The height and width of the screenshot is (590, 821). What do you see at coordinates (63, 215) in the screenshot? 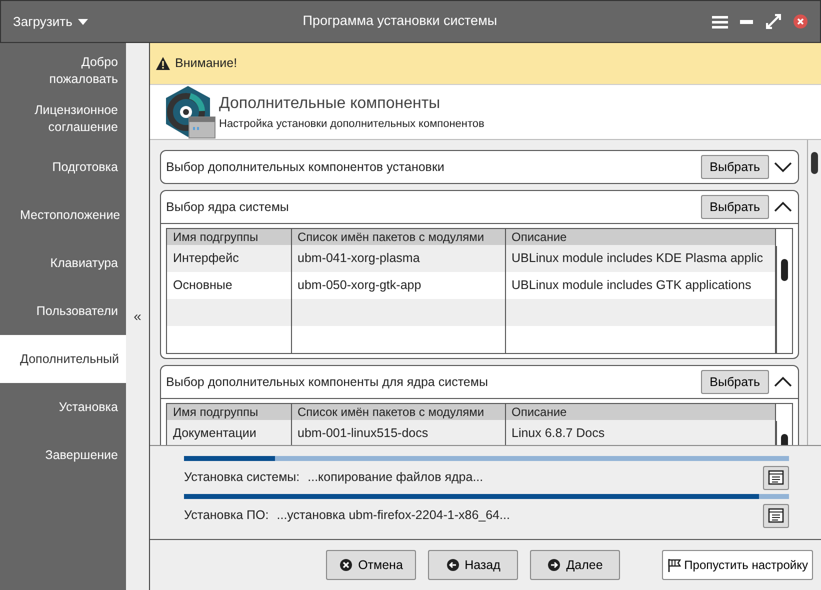
I see `sidebar-item: Местоположение` at bounding box center [63, 215].